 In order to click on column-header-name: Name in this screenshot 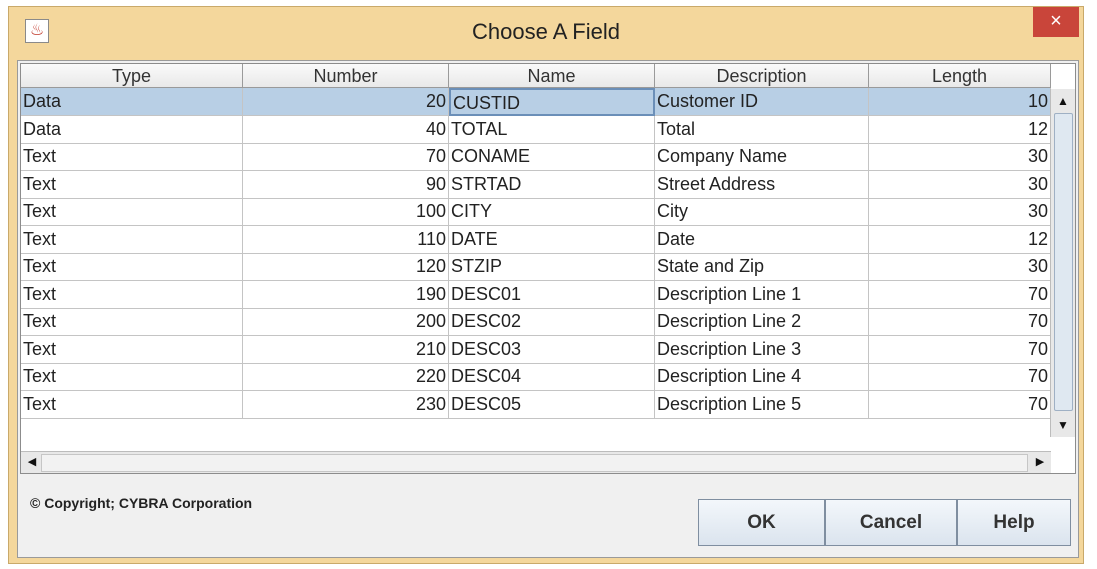, I will do `click(552, 76)`.